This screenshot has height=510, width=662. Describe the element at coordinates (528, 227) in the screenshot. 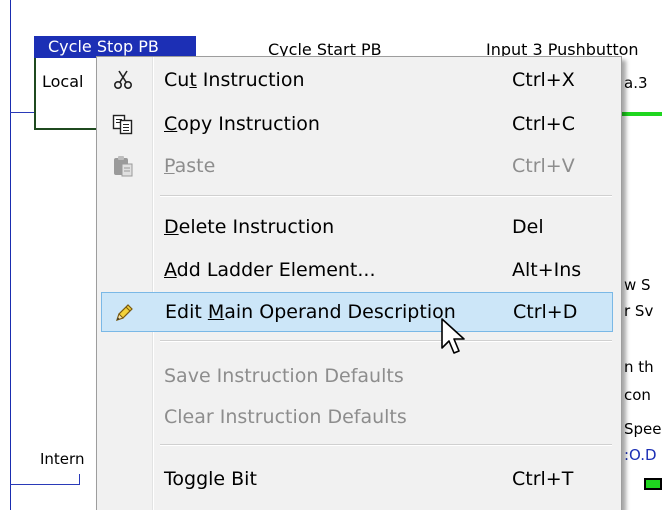

I see `menu-item-shortcut: Del` at that location.